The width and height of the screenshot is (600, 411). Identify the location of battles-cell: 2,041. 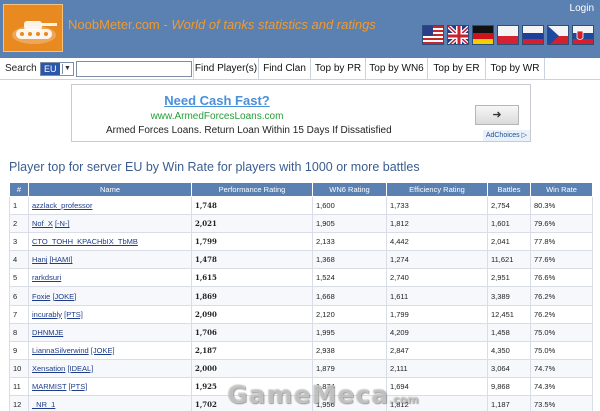
(509, 242).